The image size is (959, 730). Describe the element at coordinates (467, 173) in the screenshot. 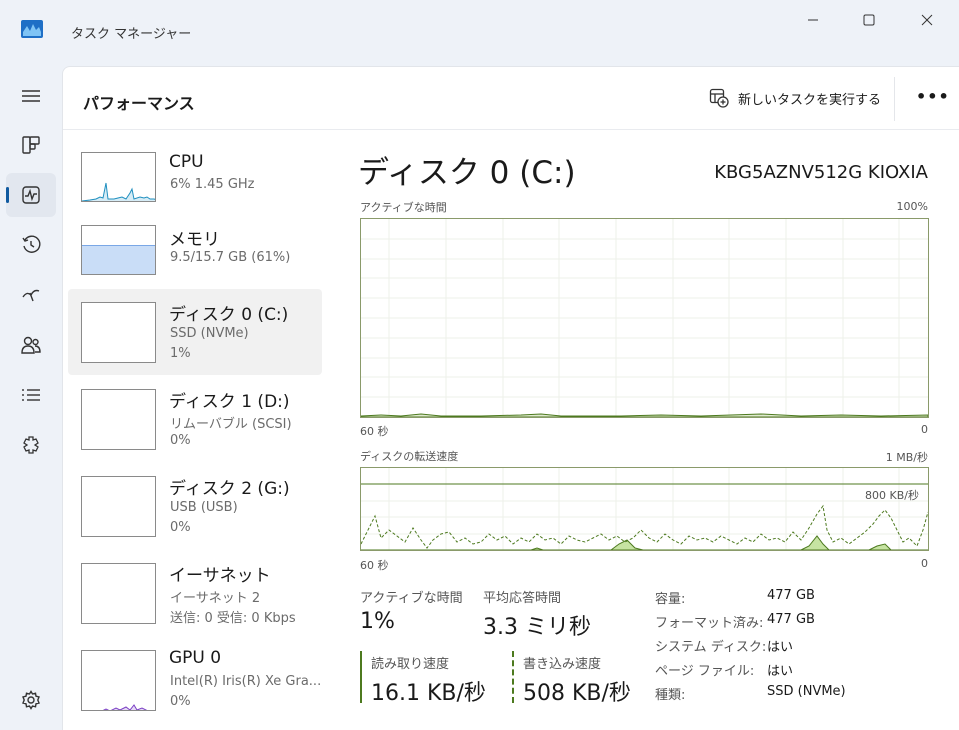

I see `disk-title: ディスク 0 (C:)` at that location.